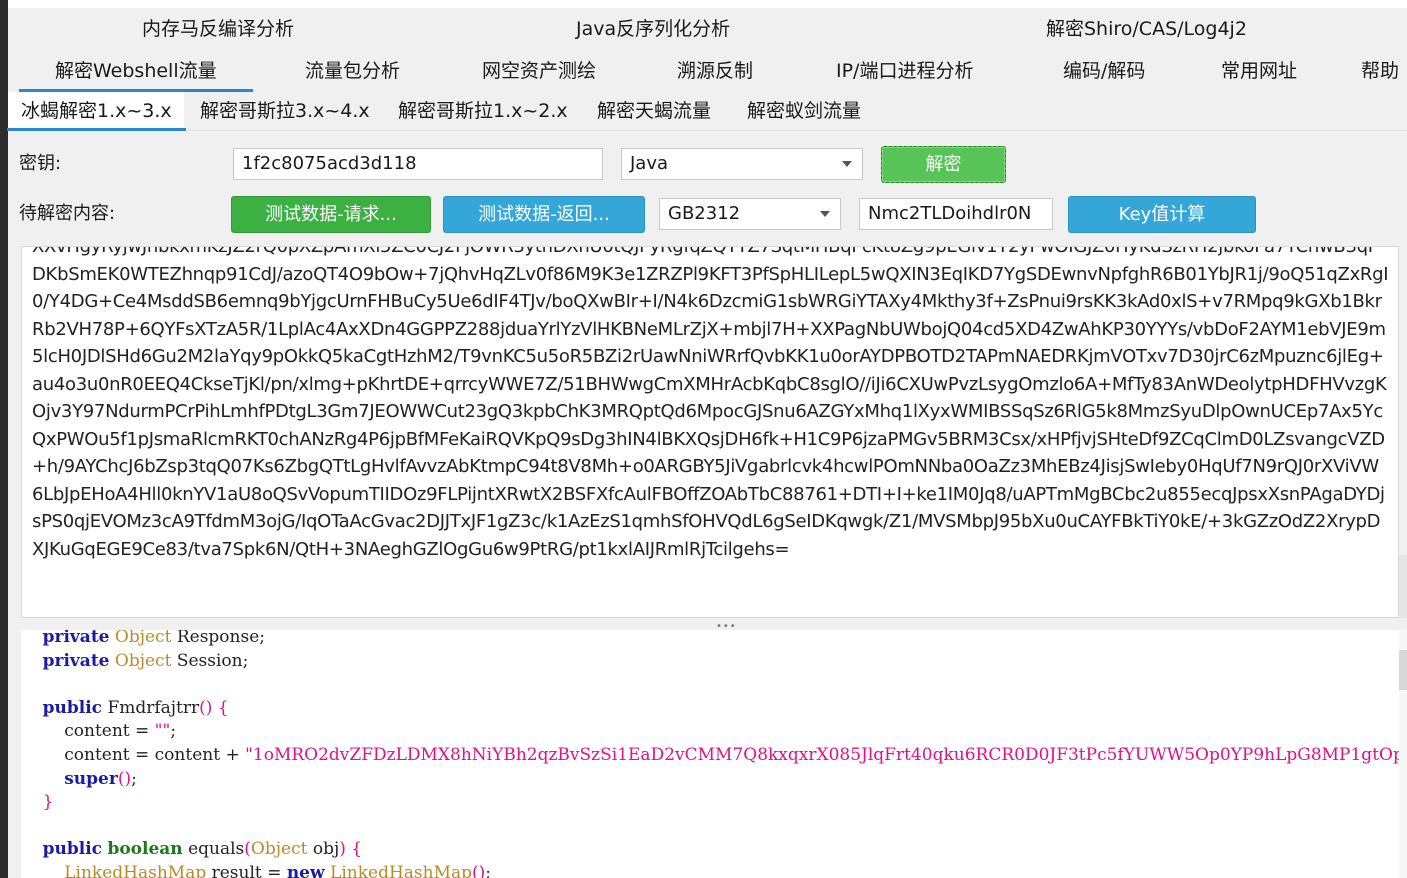  I want to click on language-select-value: Java, so click(649, 163).